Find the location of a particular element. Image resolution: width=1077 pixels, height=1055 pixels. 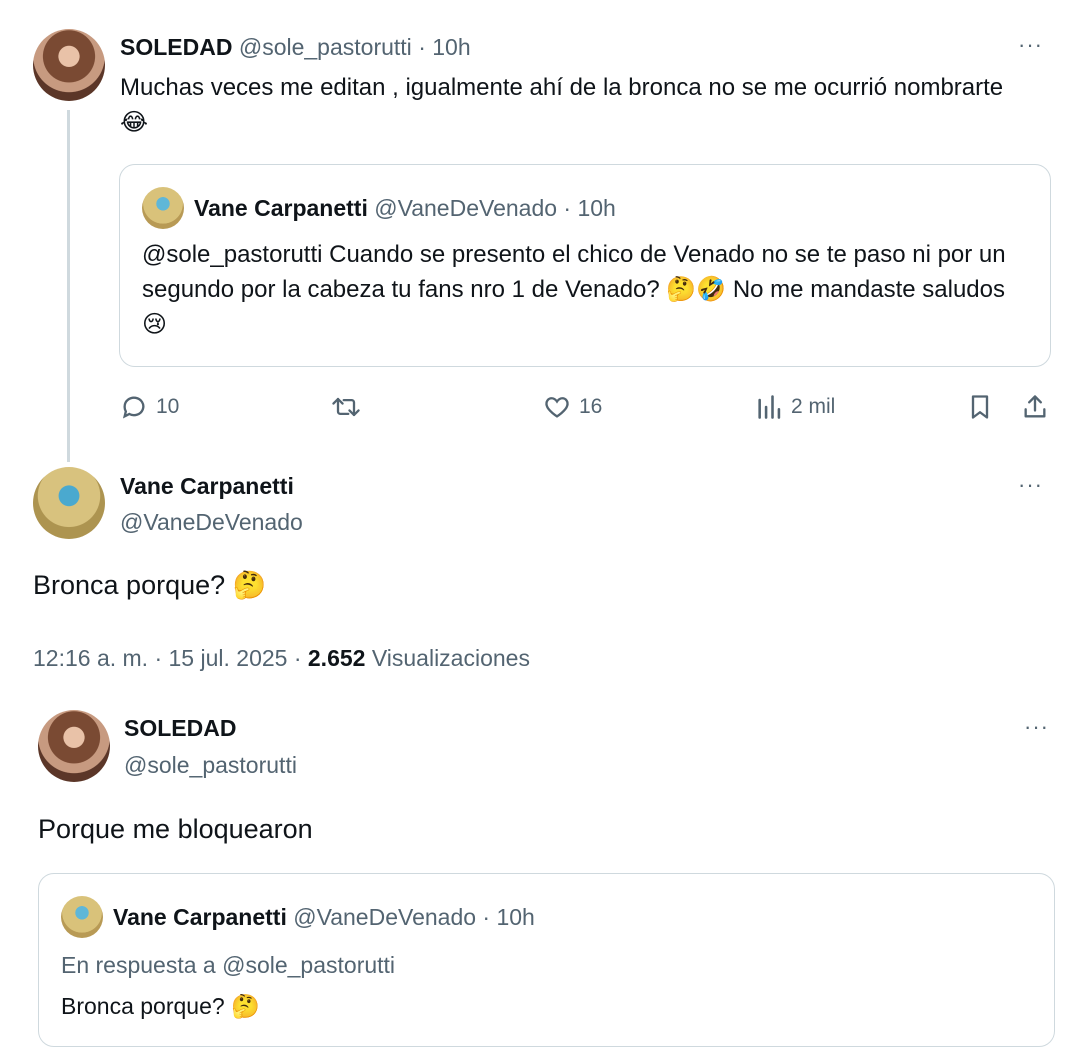

author-name: Vane Carpanetti is located at coordinates (207, 486).